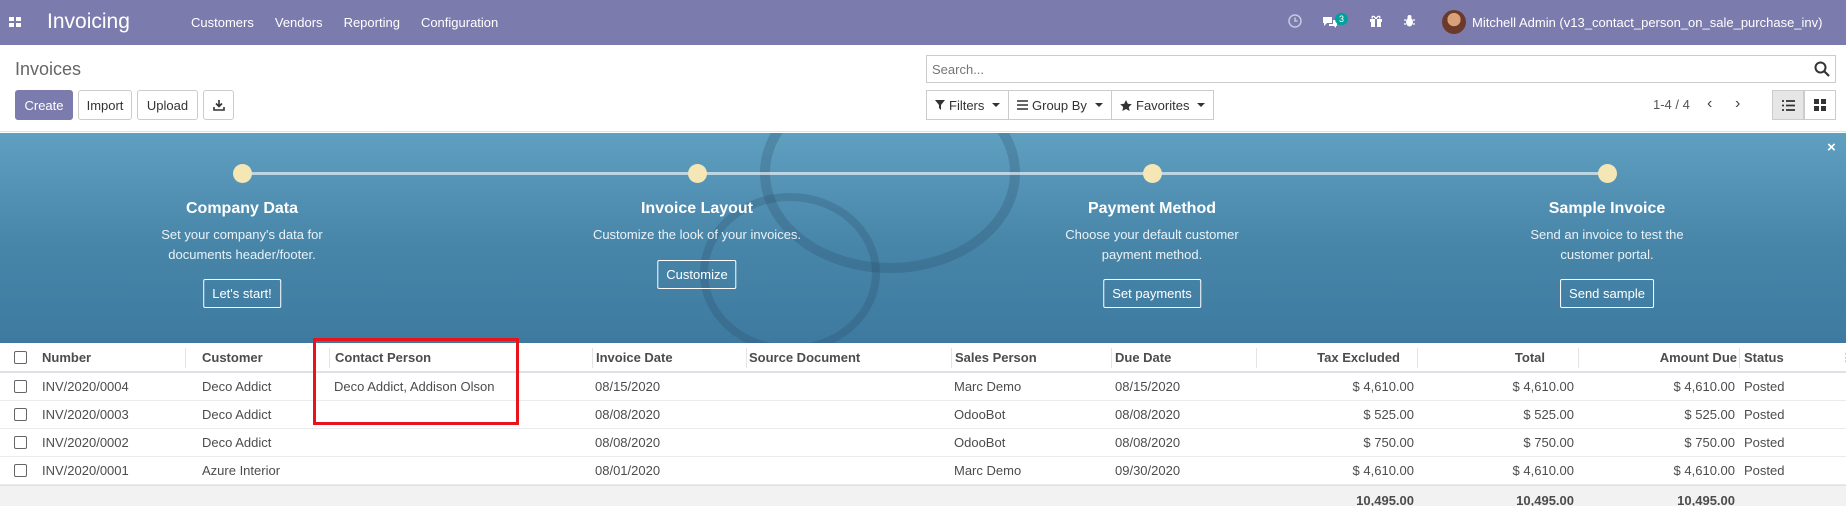  Describe the element at coordinates (85, 442) in the screenshot. I see `cell-number: INV/2020/0002` at that location.